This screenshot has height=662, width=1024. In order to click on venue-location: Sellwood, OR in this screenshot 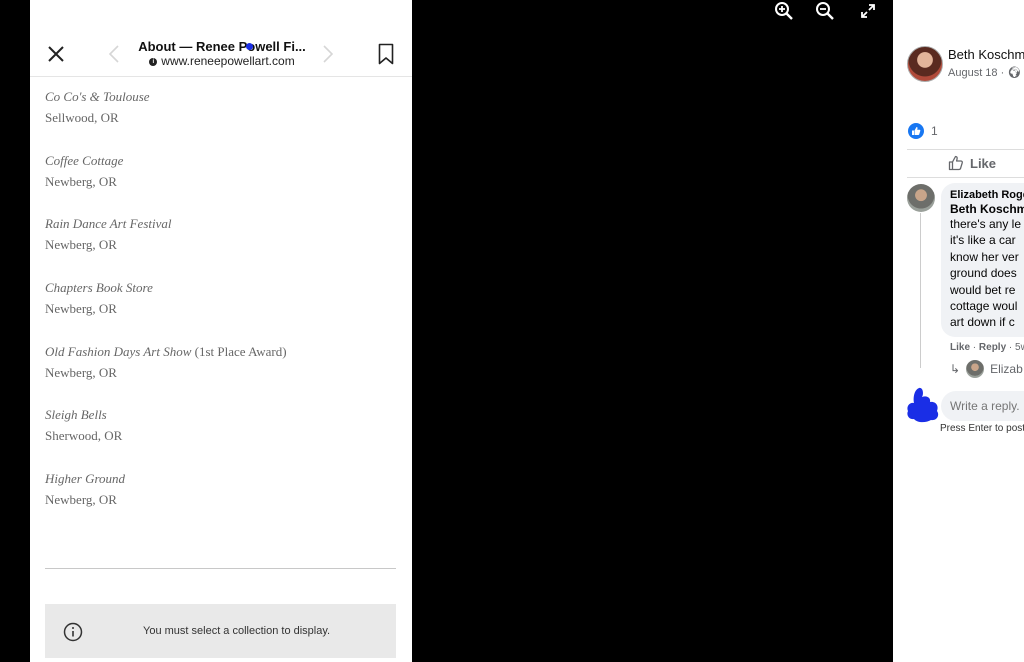, I will do `click(82, 117)`.